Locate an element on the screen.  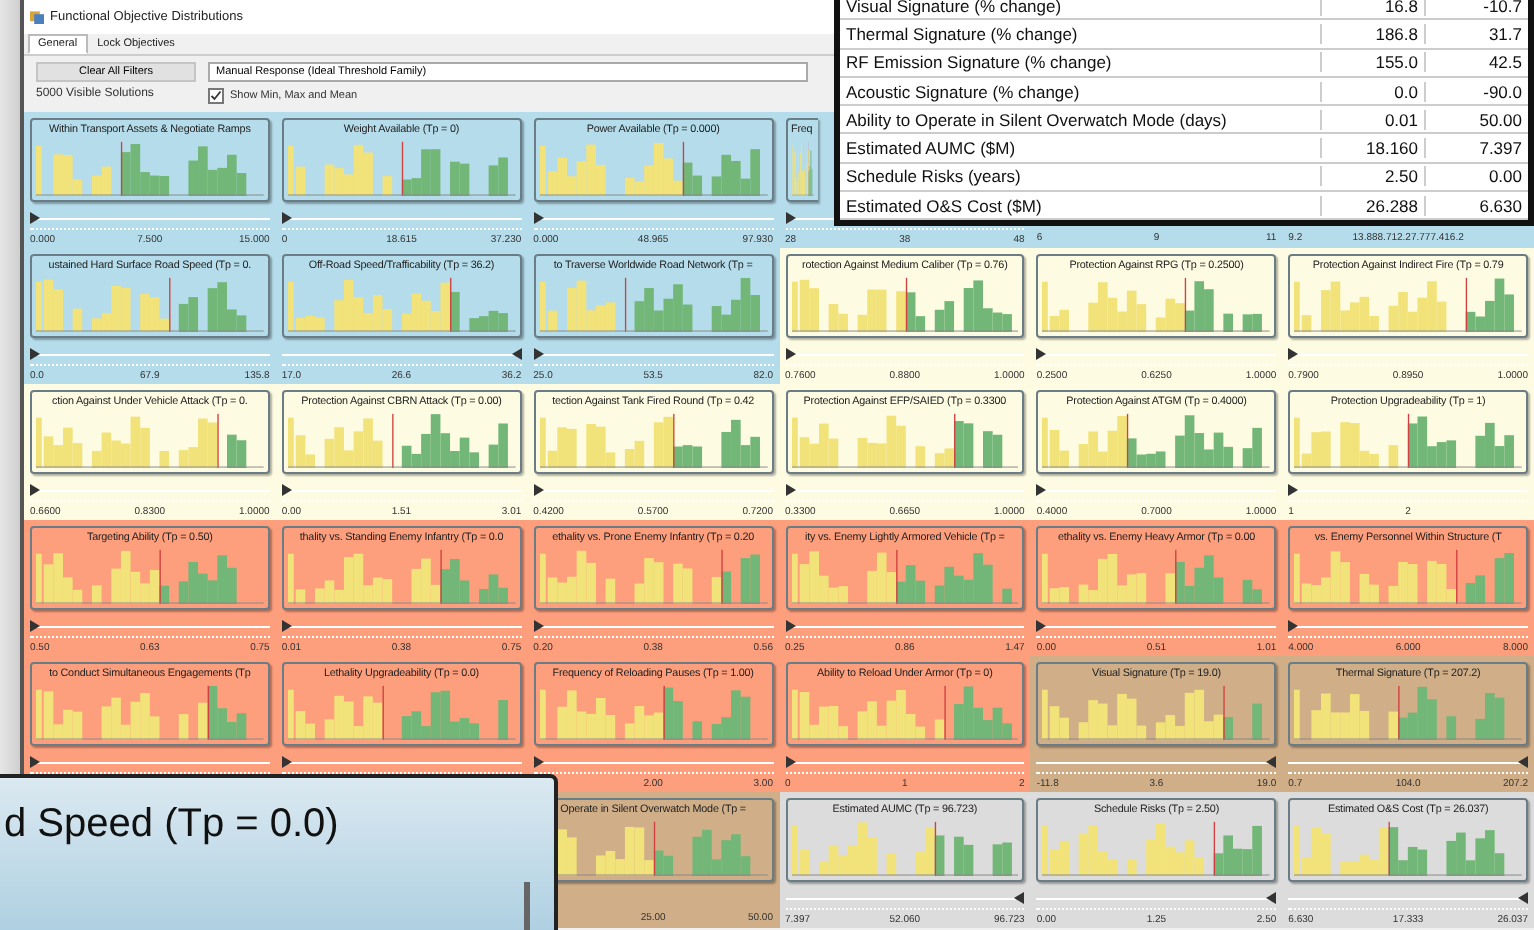
tooltip-text: d Speed (Tp = 0.0) is located at coordinates (171, 825).